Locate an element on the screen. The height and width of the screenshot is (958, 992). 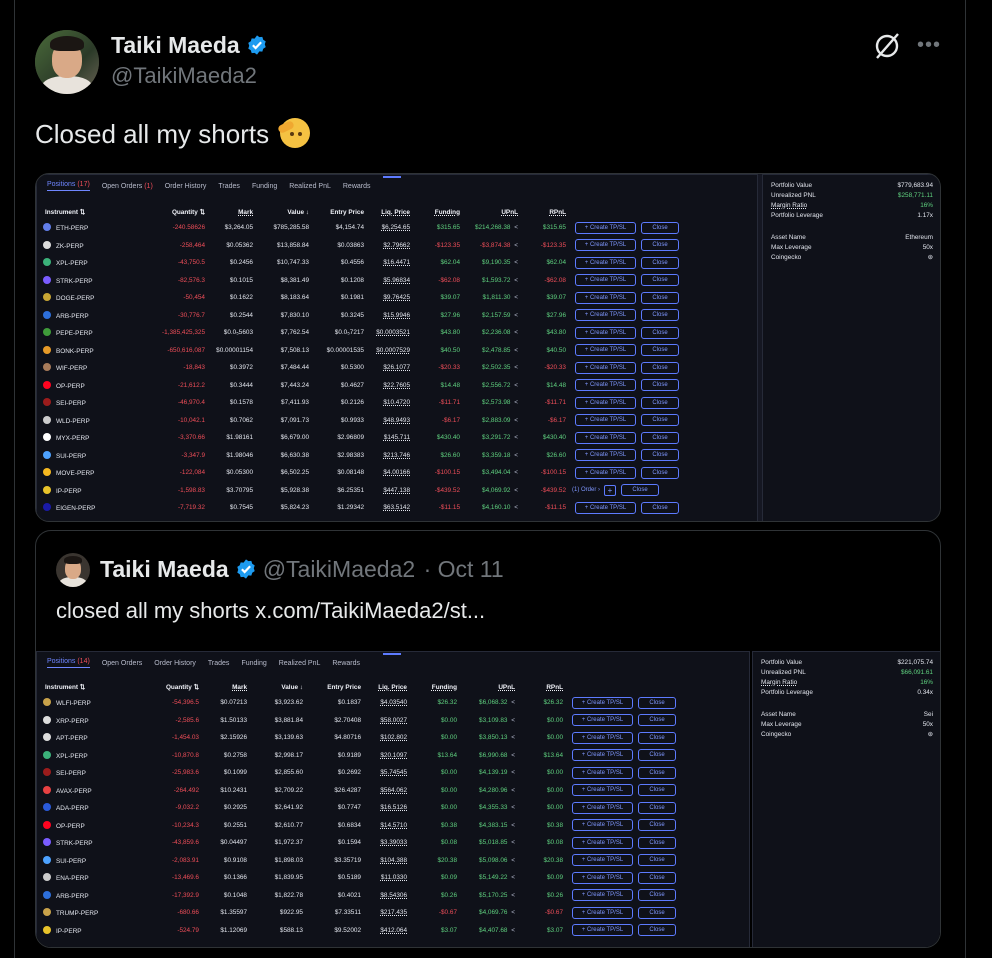
instrument-cell: XPL-PERP is located at coordinates (96, 263).